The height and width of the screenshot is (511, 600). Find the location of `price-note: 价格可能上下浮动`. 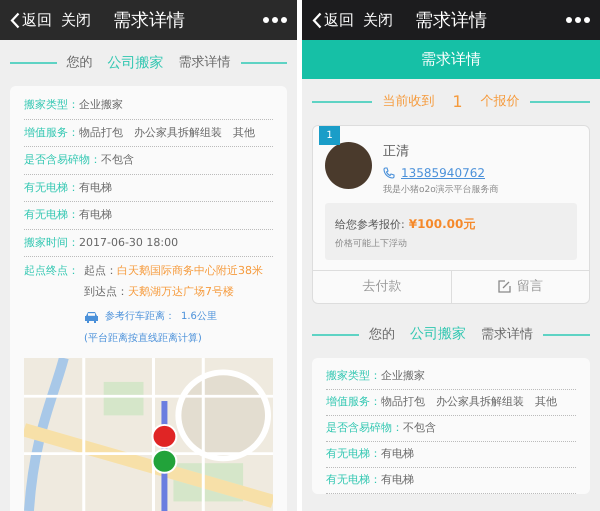

price-note: 价格可能上下浮动 is located at coordinates (371, 244).